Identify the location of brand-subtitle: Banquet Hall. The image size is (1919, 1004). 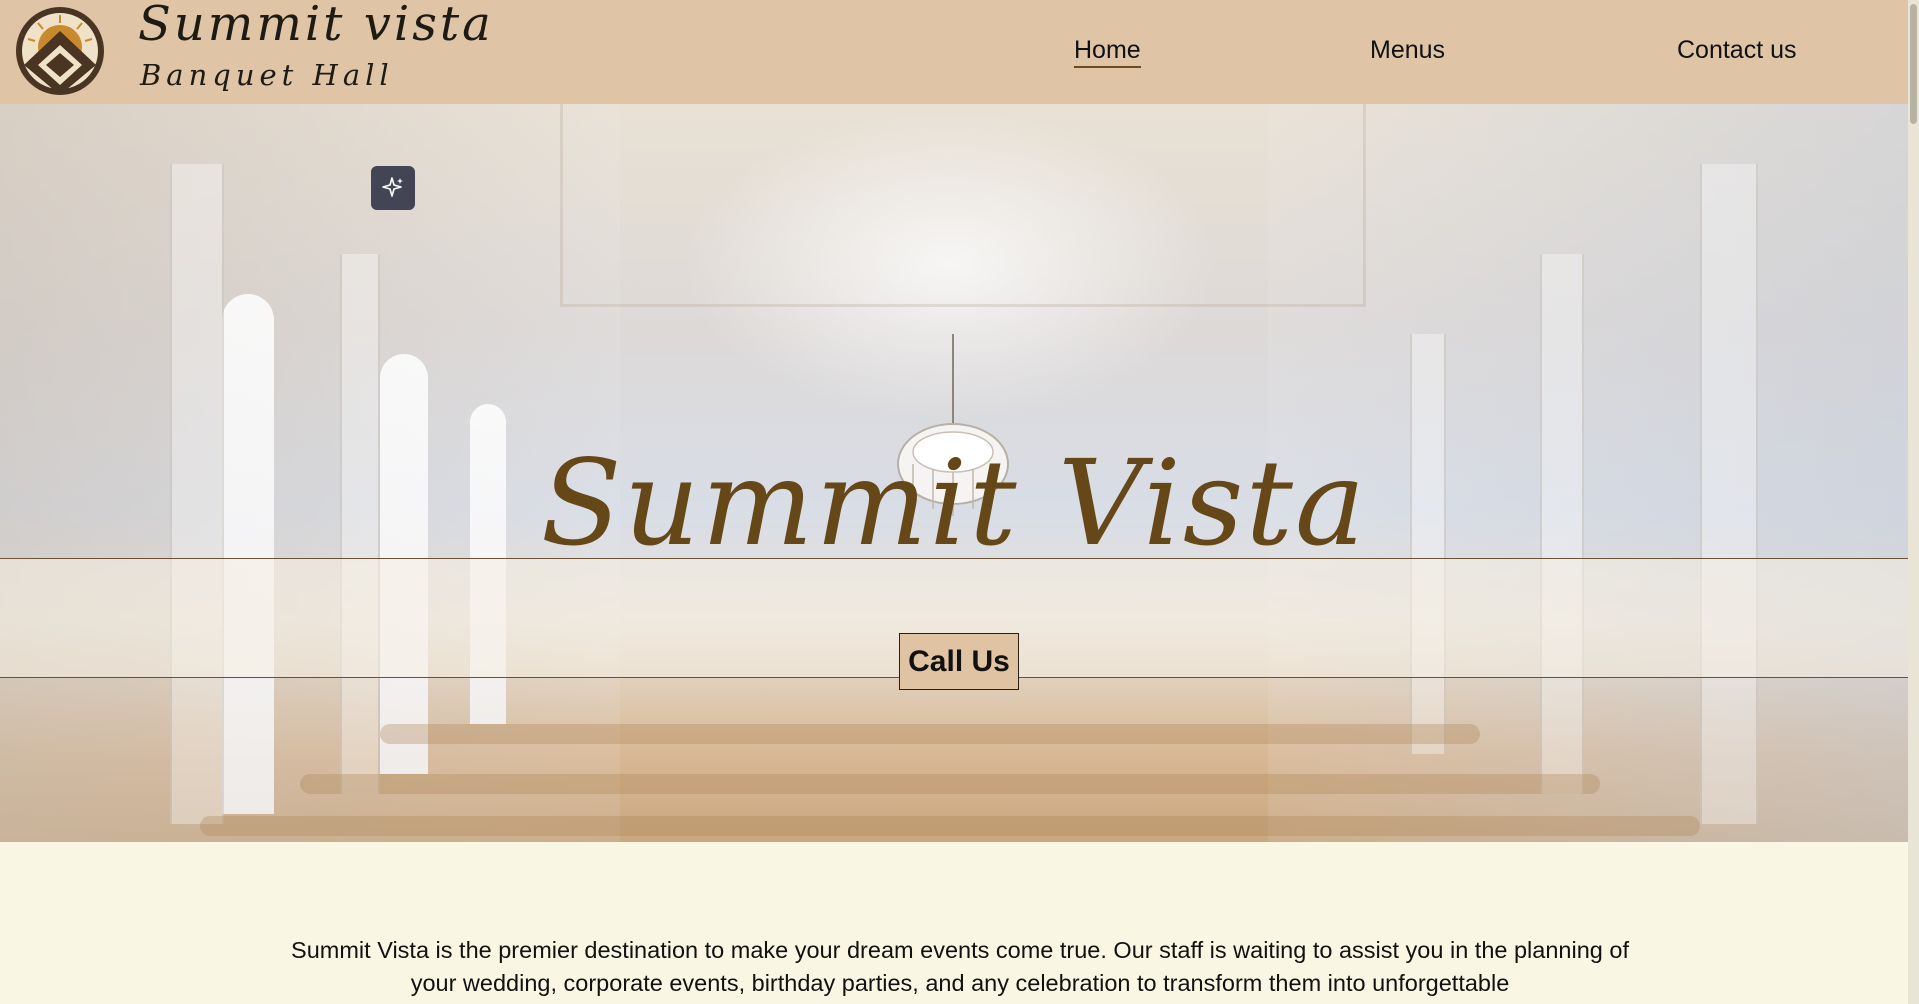
(267, 75).